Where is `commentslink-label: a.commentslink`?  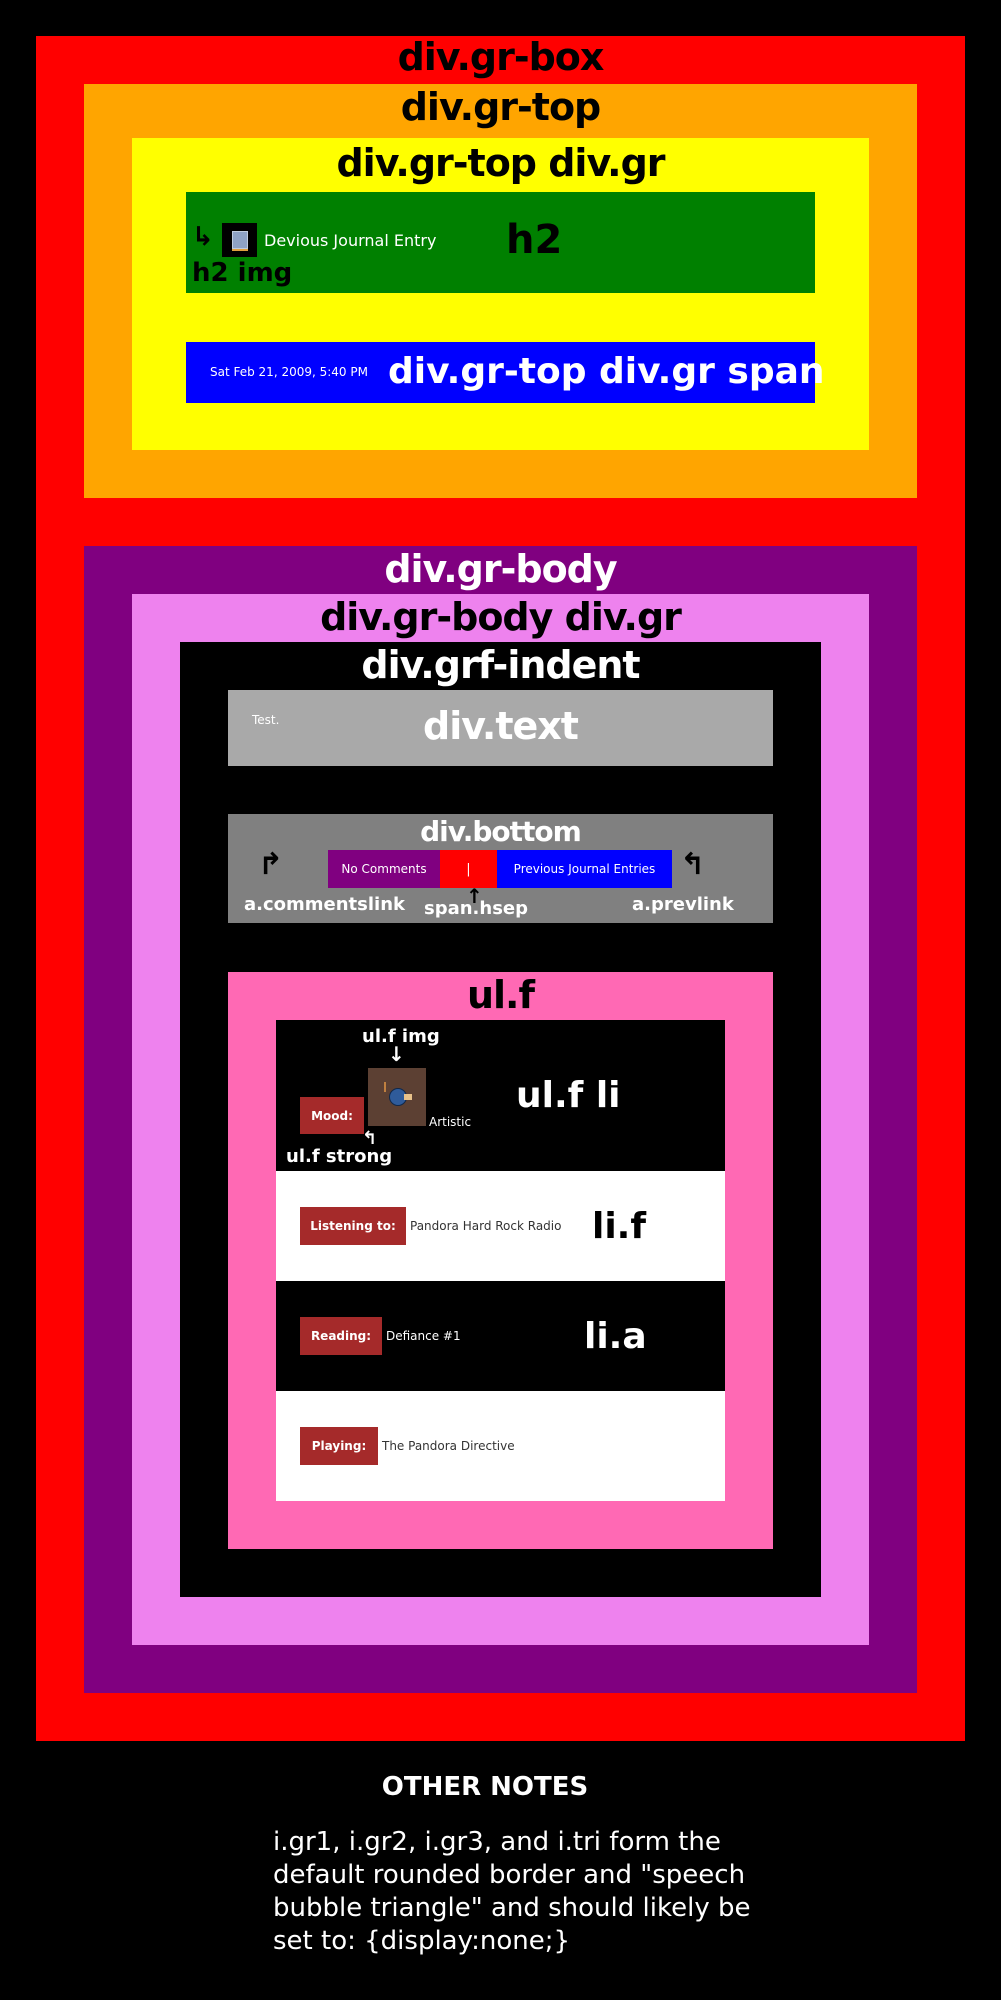 commentslink-label: a.commentslink is located at coordinates (324, 904).